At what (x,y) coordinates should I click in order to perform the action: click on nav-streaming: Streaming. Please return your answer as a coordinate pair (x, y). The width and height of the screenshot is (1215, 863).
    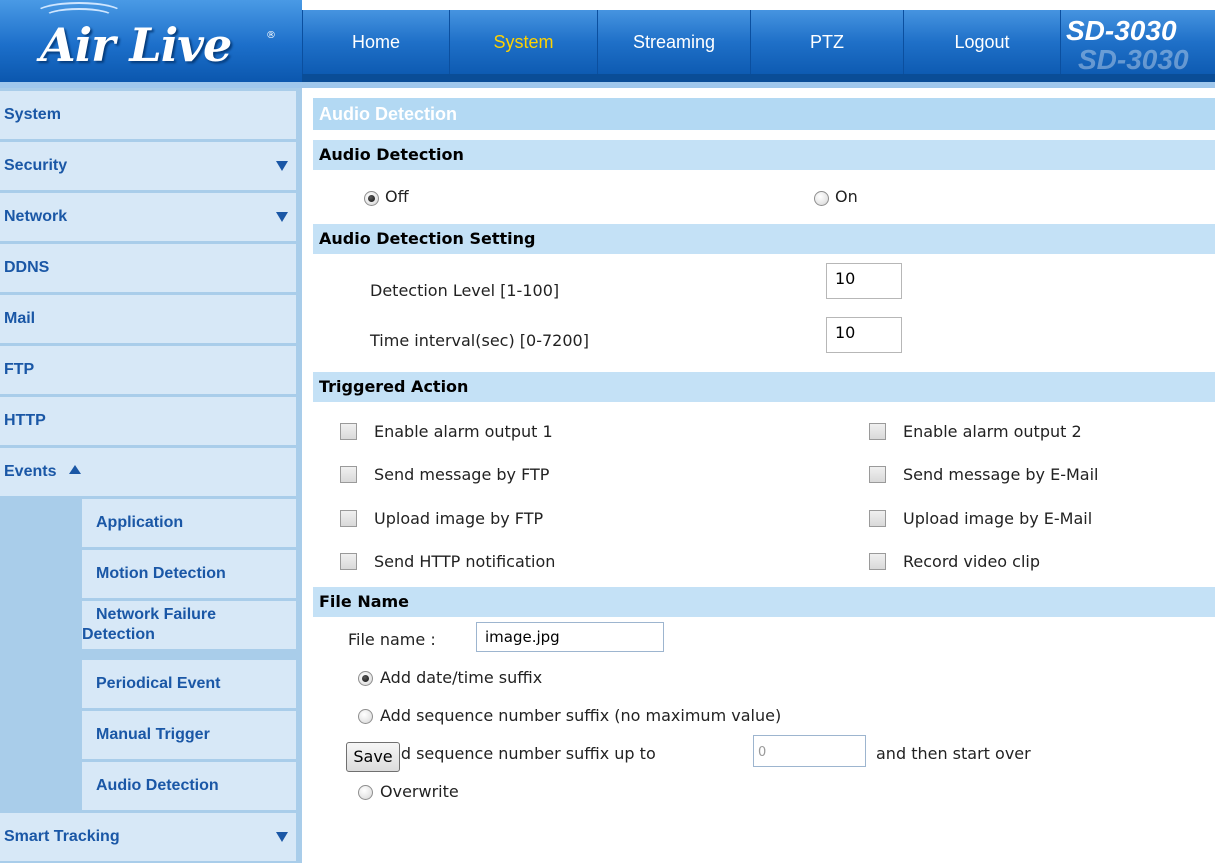
    Looking at the image, I should click on (673, 42).